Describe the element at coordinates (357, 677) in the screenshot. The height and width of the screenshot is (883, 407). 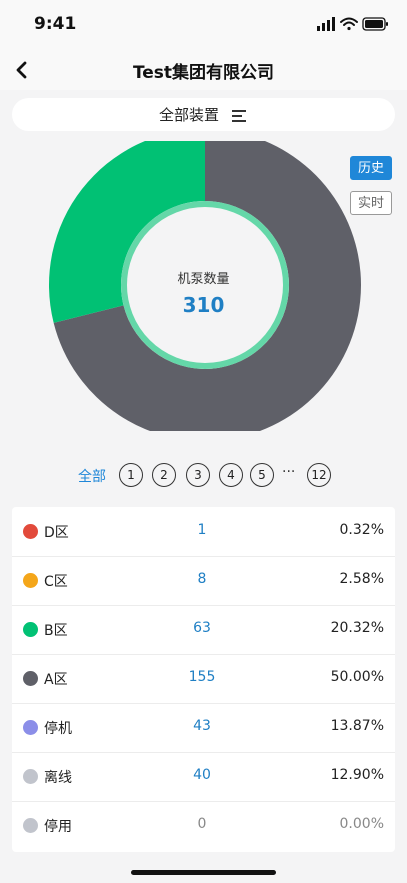
I see `legend-percent: 50.00%` at that location.